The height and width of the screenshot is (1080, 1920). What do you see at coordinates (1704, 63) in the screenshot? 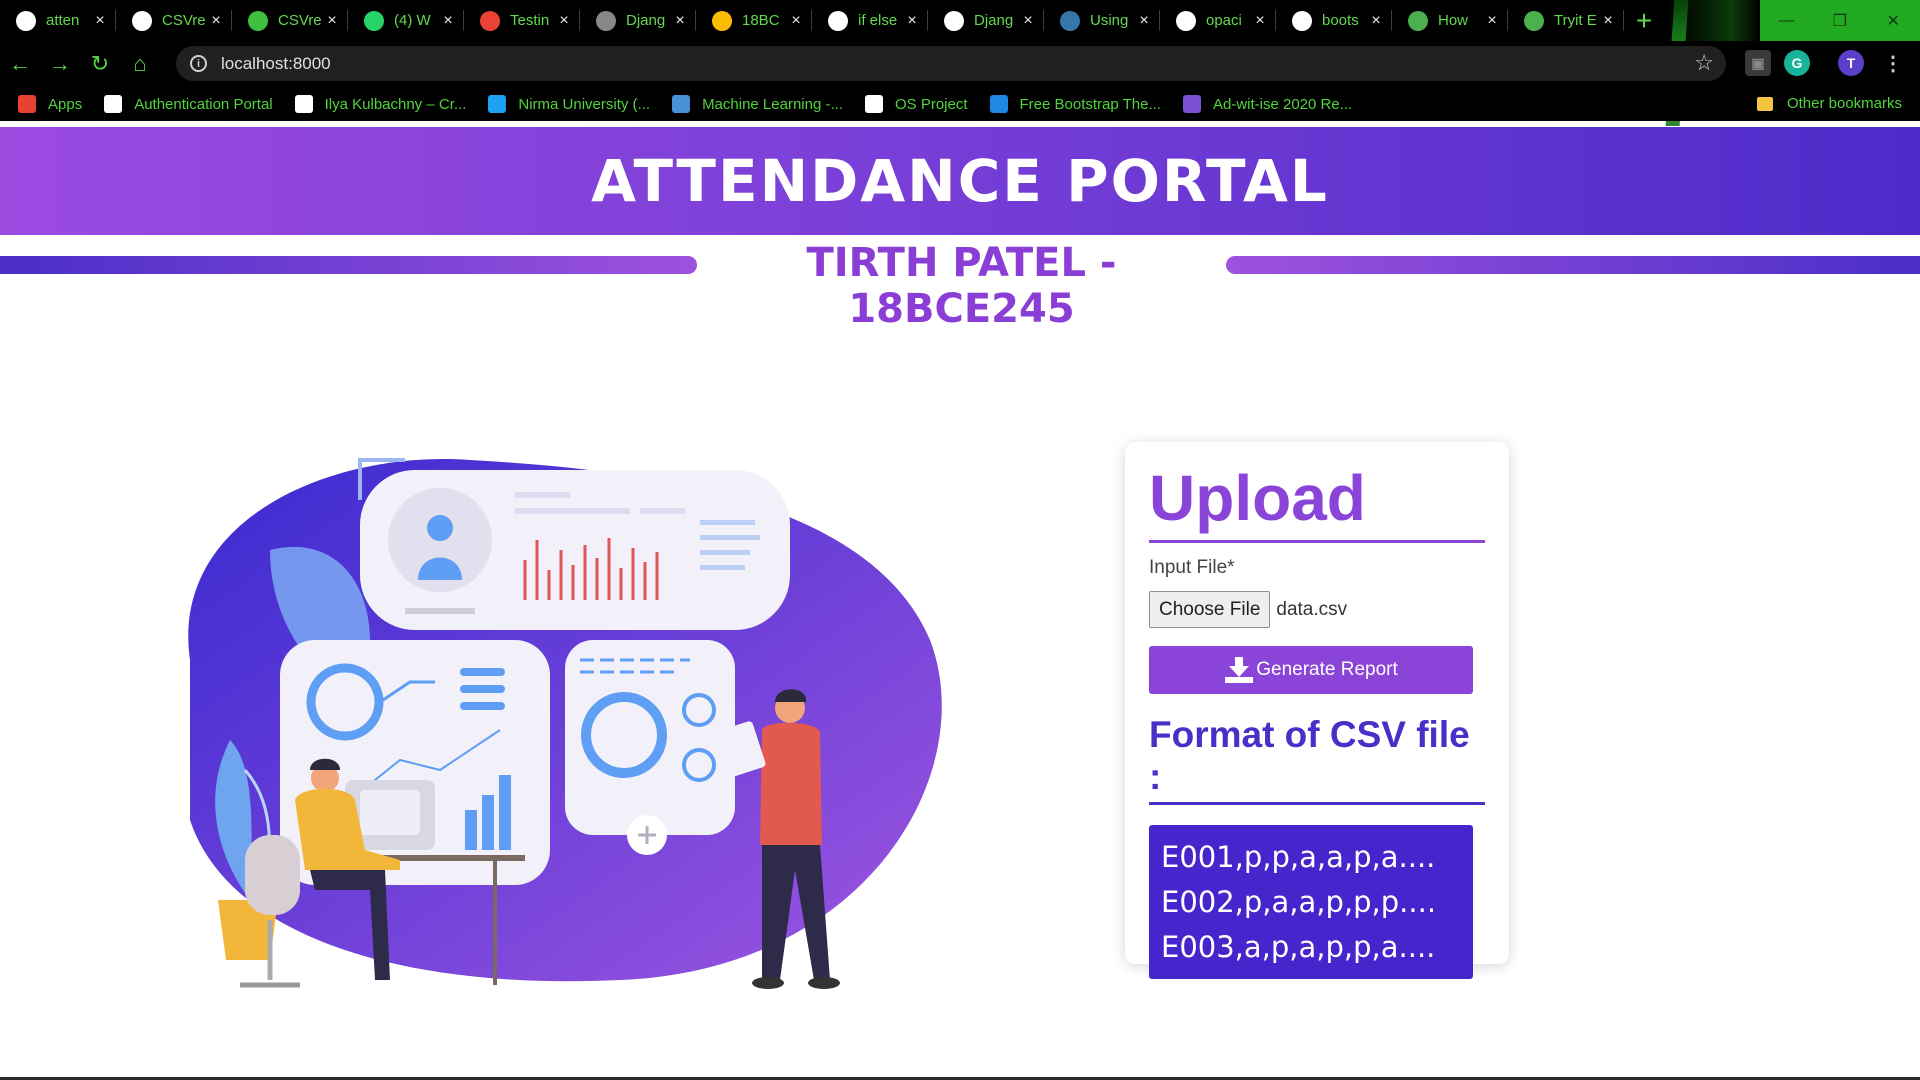
I see `bookmark-star-icon: ☆` at bounding box center [1704, 63].